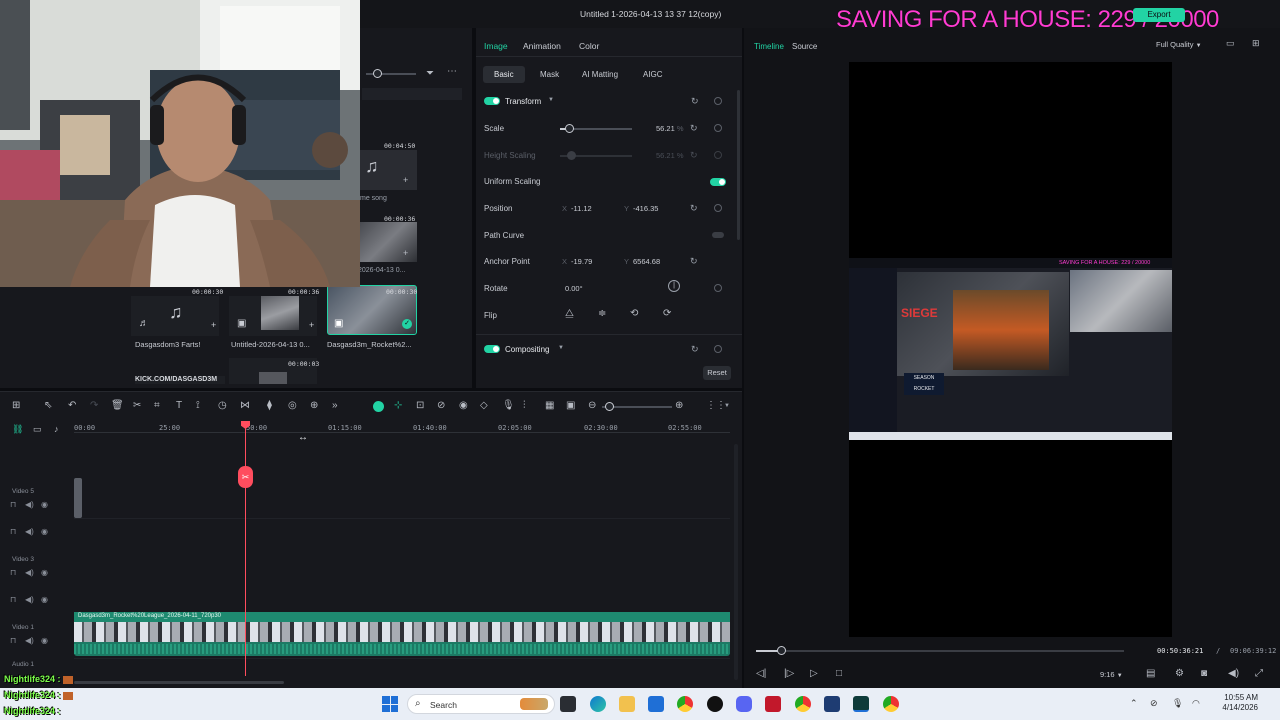 Image resolution: width=1280 pixels, height=720 pixels. Describe the element at coordinates (117, 405) in the screenshot. I see `delete-icon: 🗑` at that location.